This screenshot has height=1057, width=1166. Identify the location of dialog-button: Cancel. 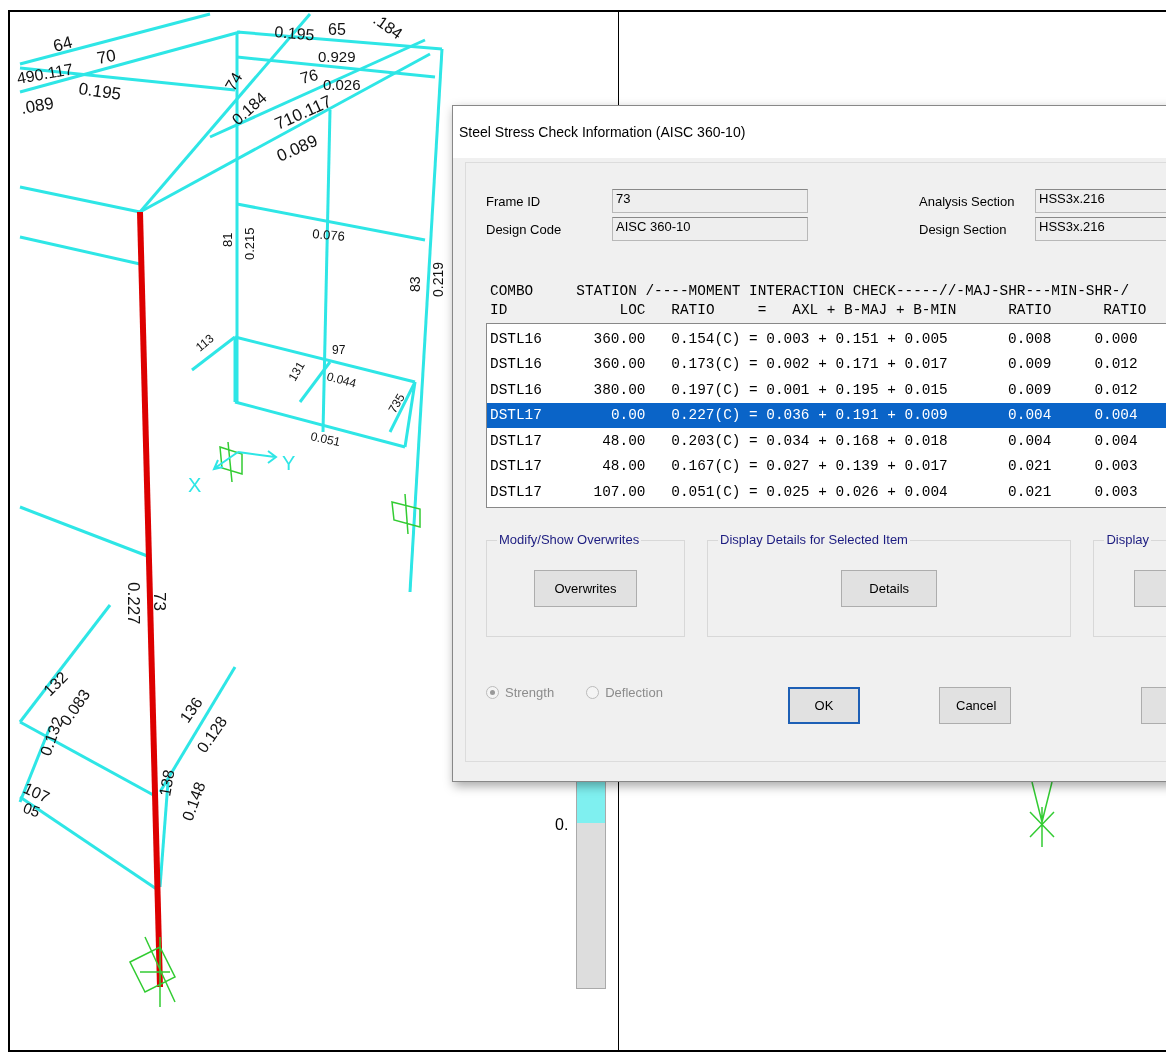
(975, 705).